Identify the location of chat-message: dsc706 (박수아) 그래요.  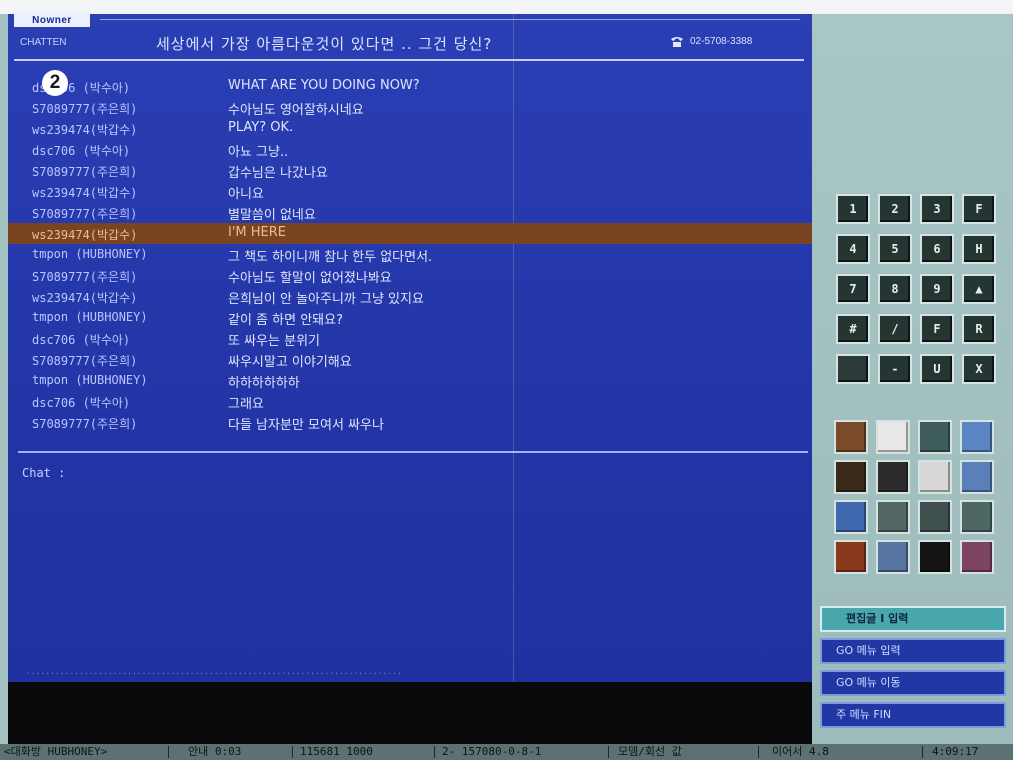
(410, 401).